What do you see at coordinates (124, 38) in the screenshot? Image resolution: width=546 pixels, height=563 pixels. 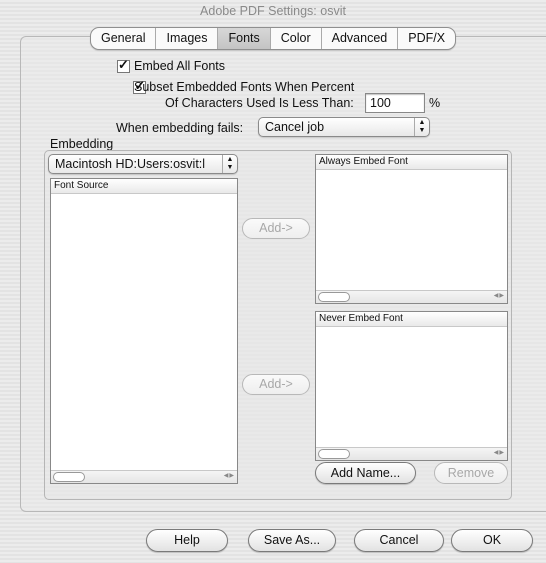 I see `tab-general: General` at bounding box center [124, 38].